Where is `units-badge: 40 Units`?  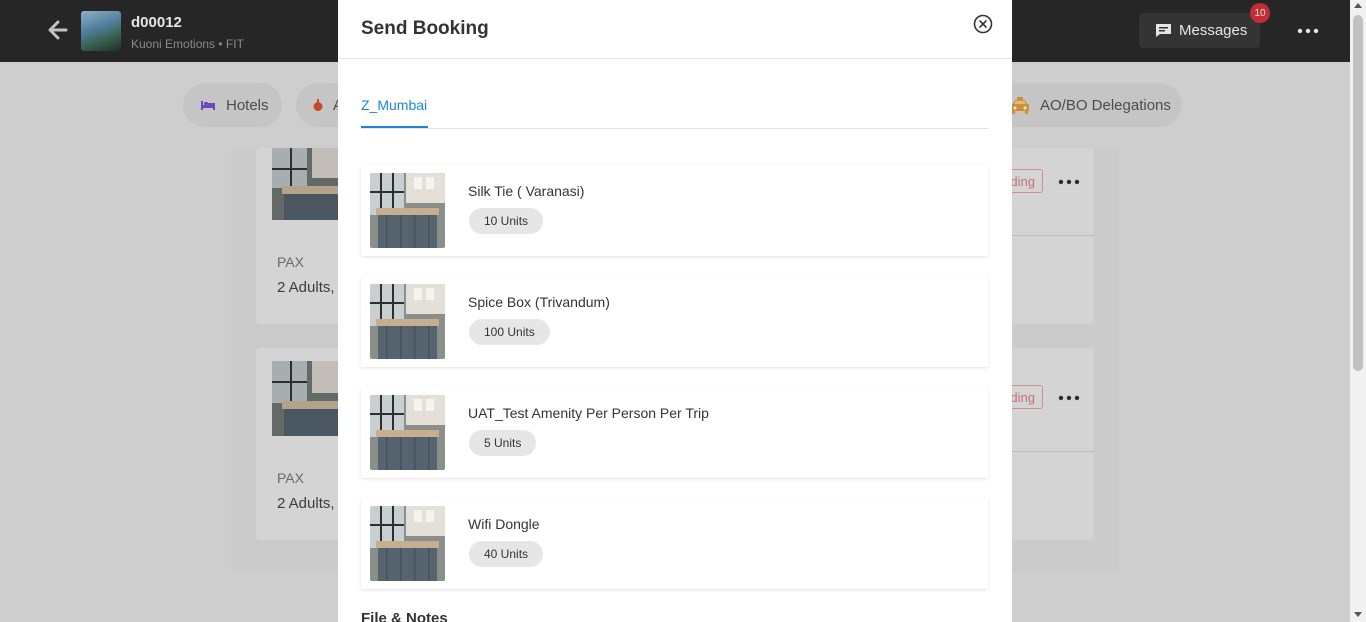 units-badge: 40 Units is located at coordinates (506, 554).